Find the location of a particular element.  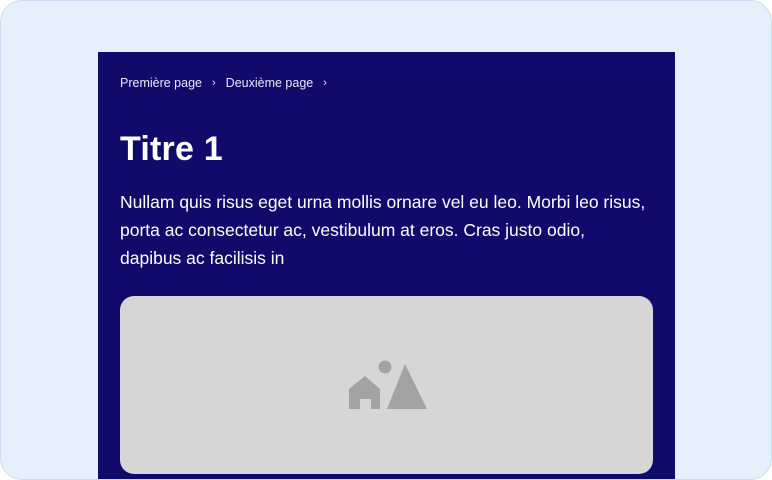

breadcrumb-item-premiere-page: Première page is located at coordinates (161, 83).